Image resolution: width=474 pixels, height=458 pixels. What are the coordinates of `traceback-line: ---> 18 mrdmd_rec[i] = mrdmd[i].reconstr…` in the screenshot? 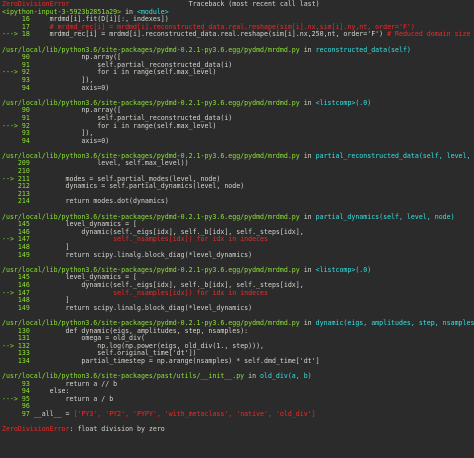 It's located at (237, 35).